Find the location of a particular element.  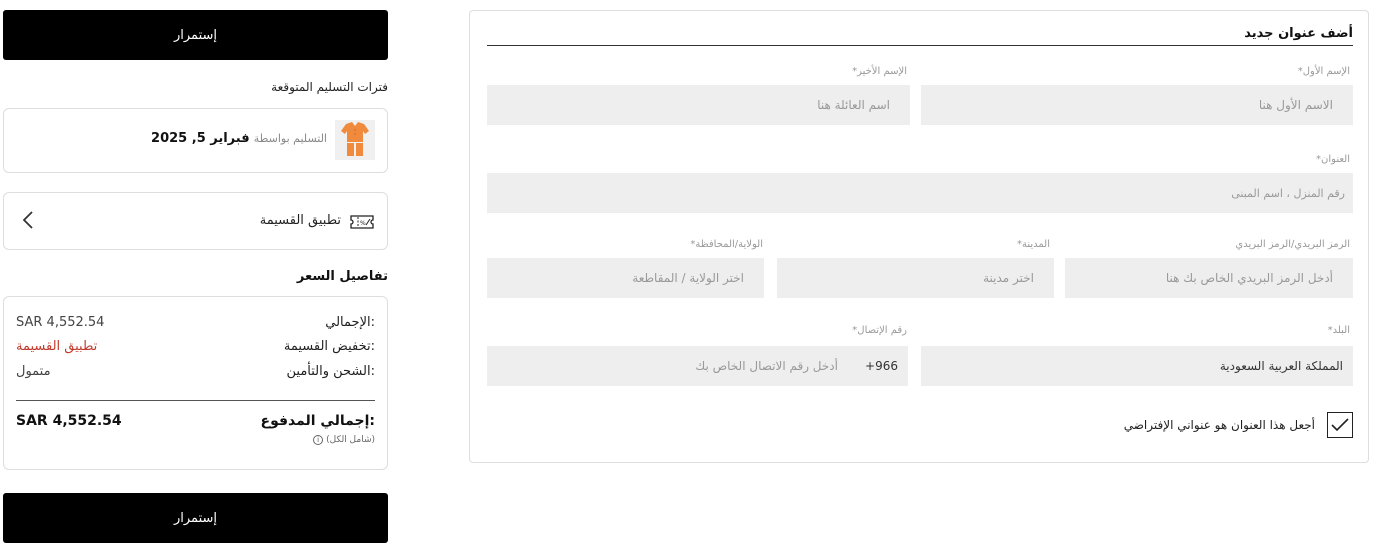

price-details-title: تفاصيل السعر is located at coordinates (342, 276).